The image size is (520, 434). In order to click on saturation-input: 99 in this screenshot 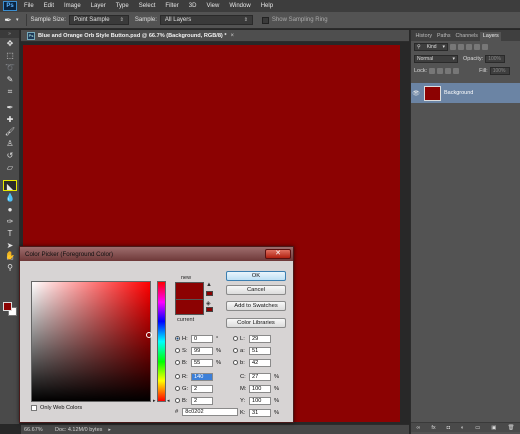, I will do `click(202, 350)`.